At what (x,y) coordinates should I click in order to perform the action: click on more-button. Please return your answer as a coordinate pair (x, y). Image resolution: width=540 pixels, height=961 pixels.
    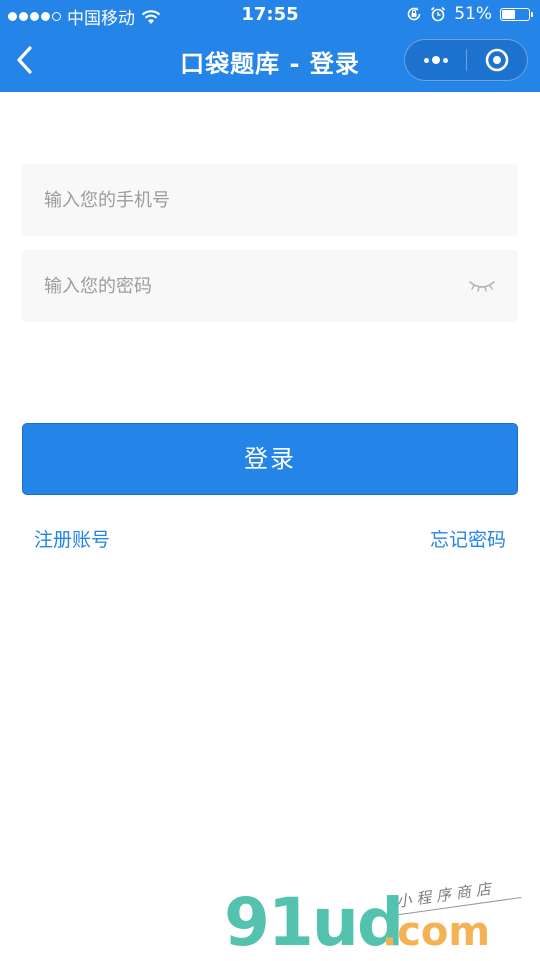
    Looking at the image, I should click on (435, 60).